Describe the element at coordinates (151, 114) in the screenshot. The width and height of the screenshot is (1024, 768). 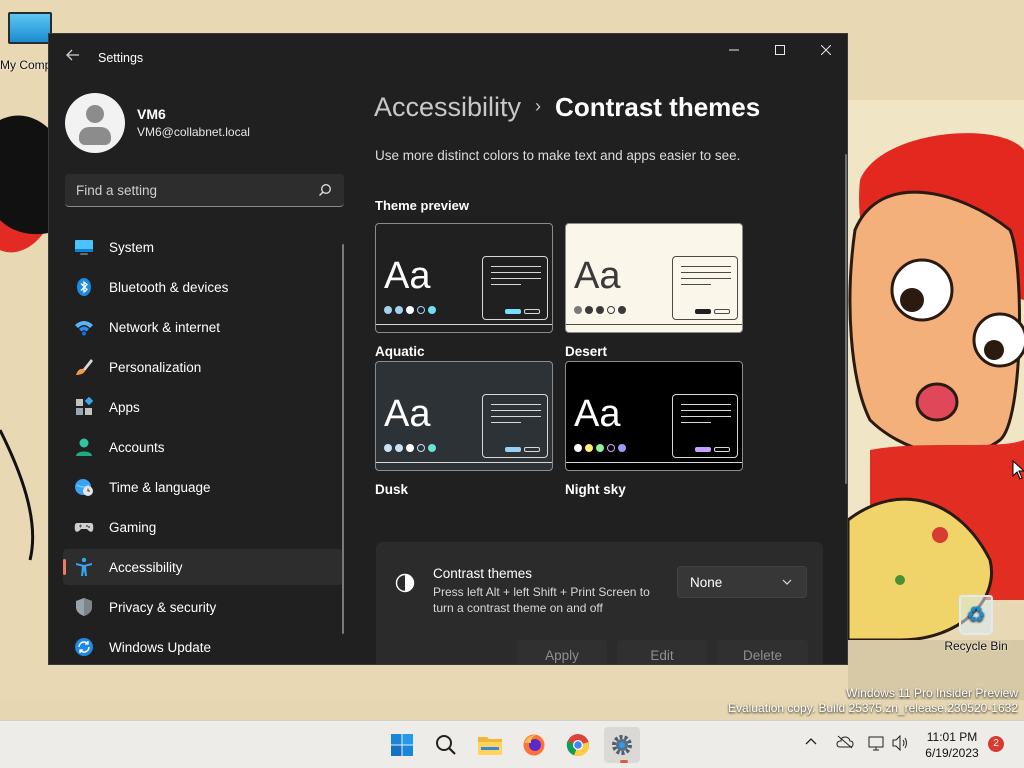
I see `profile-name: VM6` at that location.